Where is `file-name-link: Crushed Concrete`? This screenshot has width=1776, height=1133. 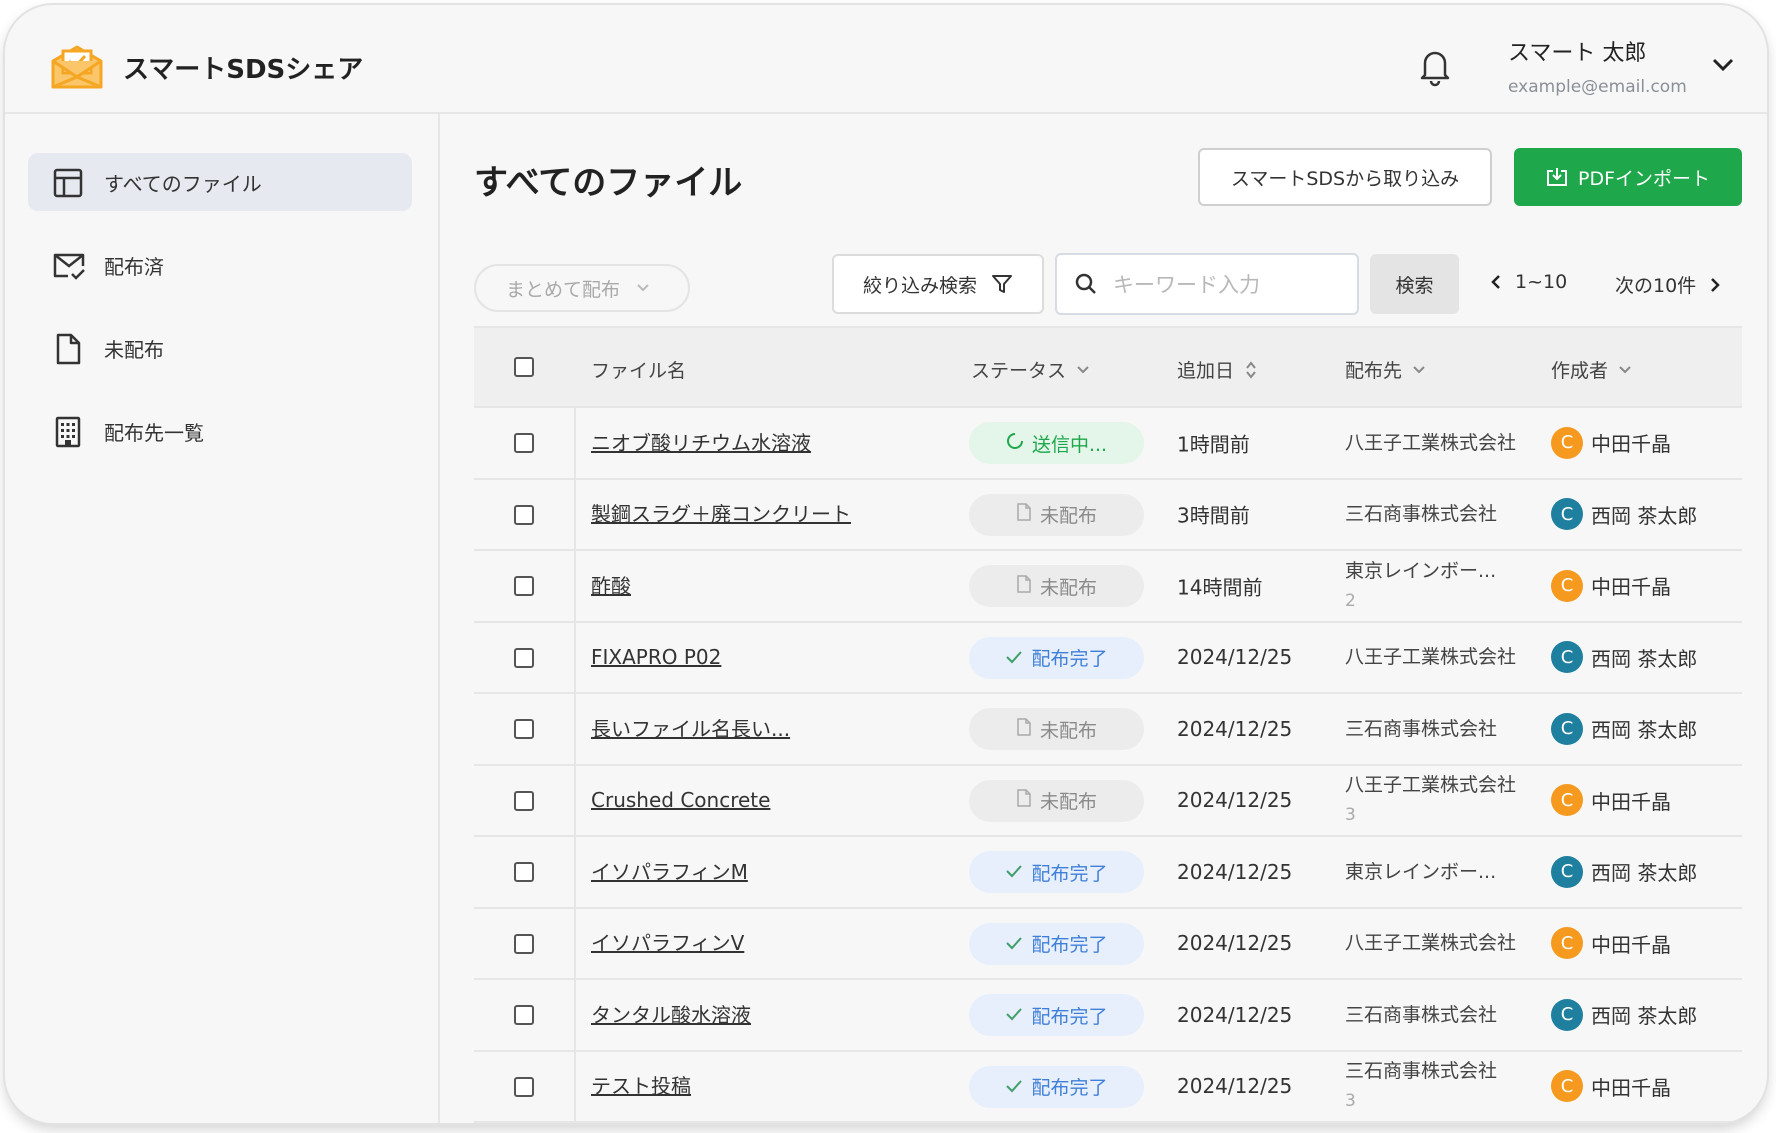 file-name-link: Crushed Concrete is located at coordinates (731, 800).